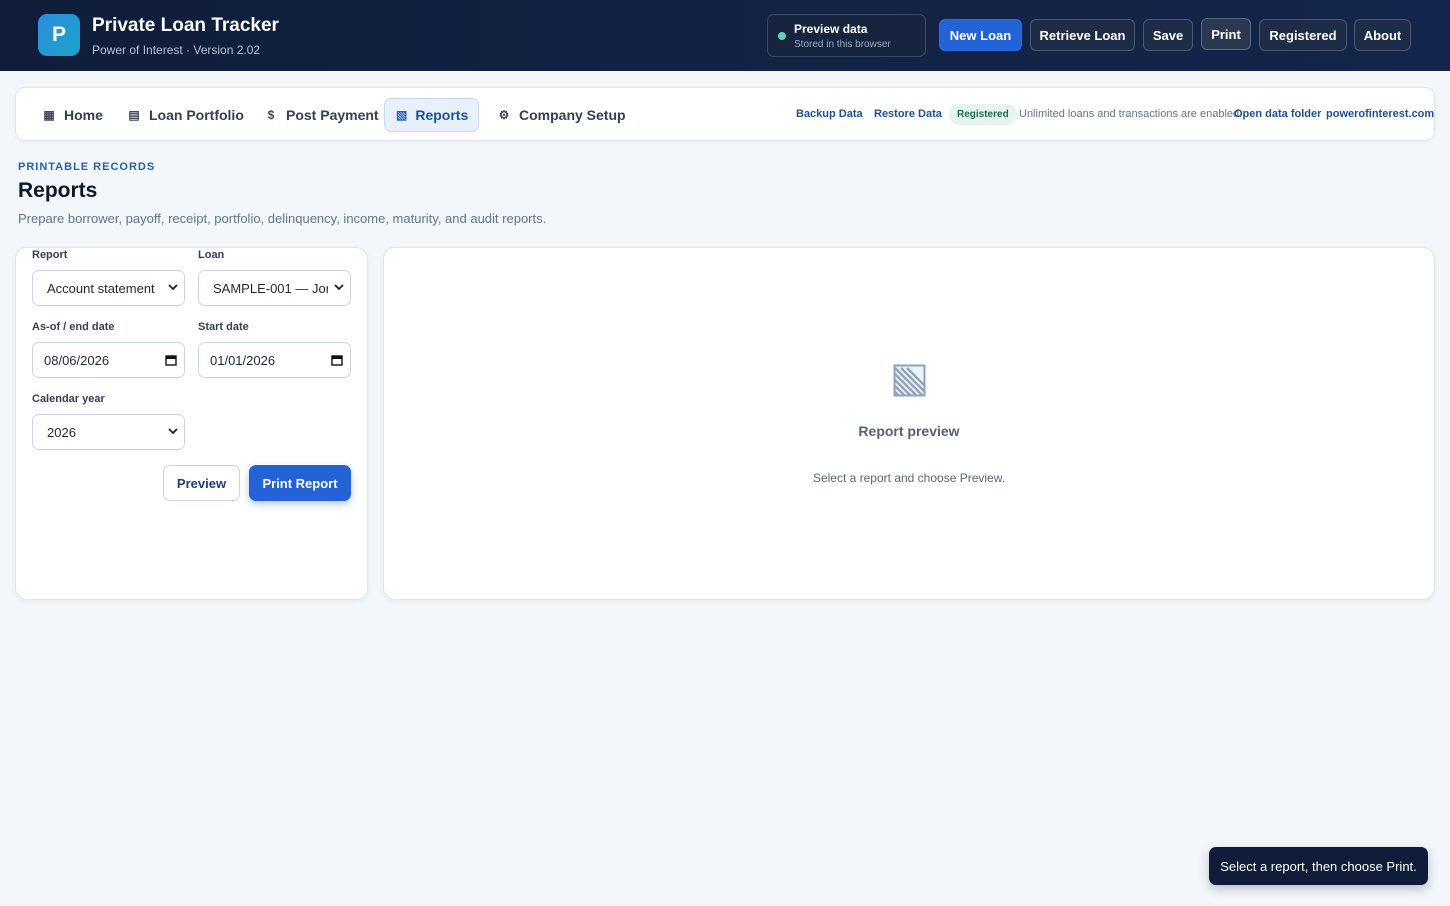 This screenshot has width=1450, height=906. What do you see at coordinates (134, 115) in the screenshot?
I see `portfolio-icon: ▤` at bounding box center [134, 115].